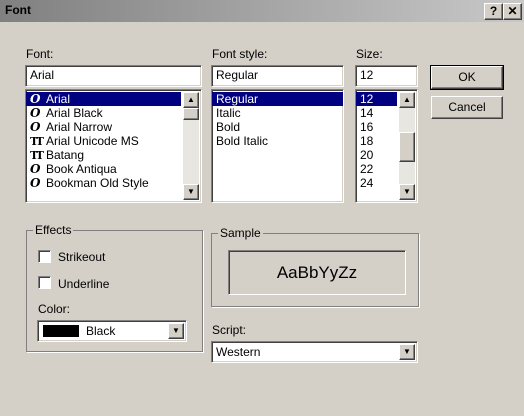 Image resolution: width=524 pixels, height=416 pixels. I want to click on strikeout-checkbox, so click(44, 256).